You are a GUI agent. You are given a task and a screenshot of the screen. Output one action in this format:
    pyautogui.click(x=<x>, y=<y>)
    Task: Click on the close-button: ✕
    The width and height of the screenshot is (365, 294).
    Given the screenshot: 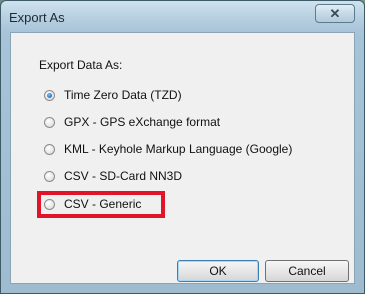 What is the action you would take?
    pyautogui.click(x=335, y=13)
    